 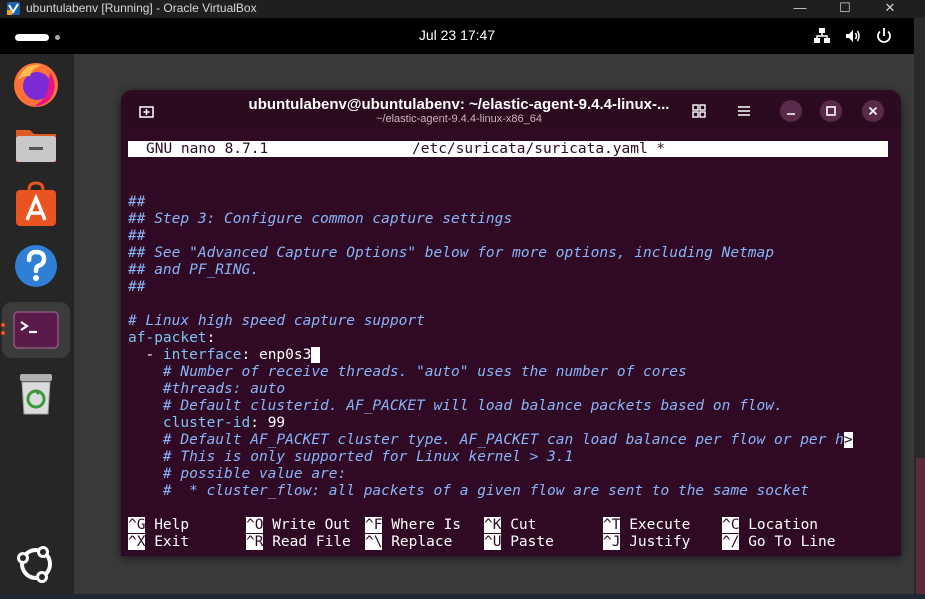 I want to click on yaml-key: af-packet, so click(x=167, y=338).